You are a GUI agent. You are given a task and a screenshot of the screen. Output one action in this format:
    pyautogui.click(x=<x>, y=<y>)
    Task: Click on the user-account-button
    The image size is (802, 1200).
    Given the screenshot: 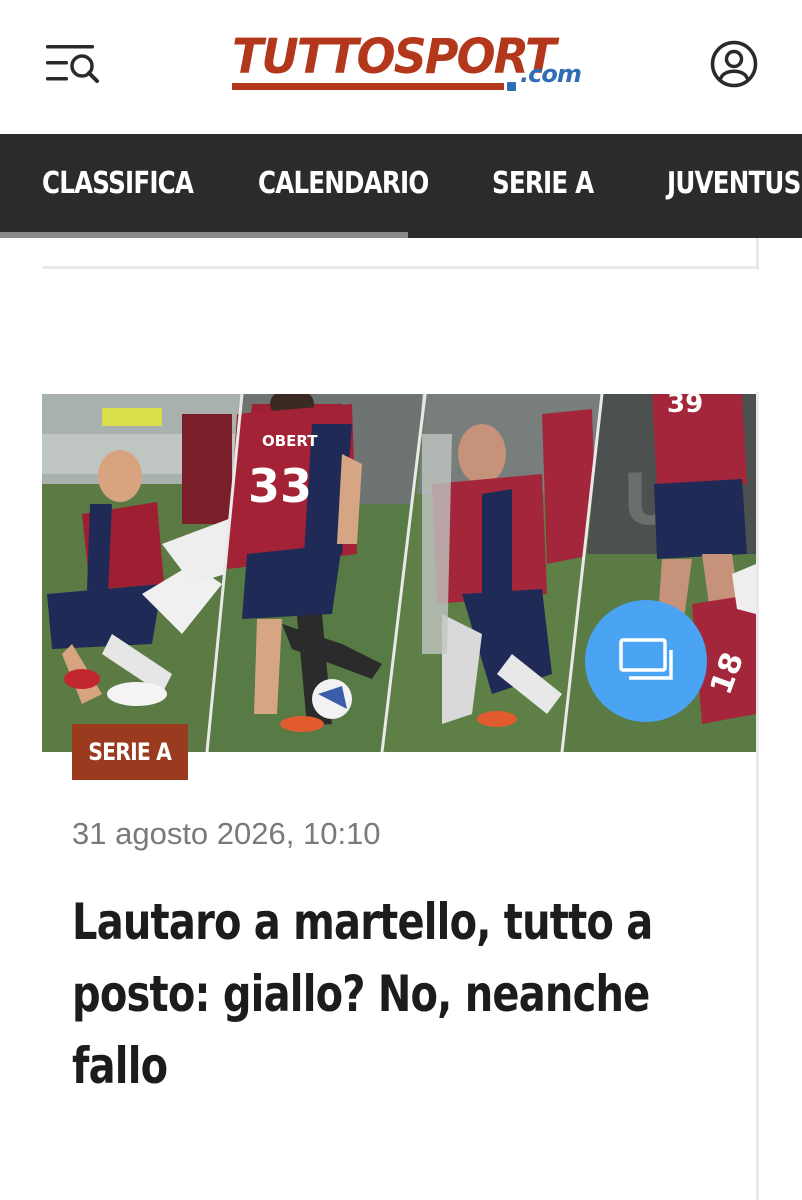 What is the action you would take?
    pyautogui.click(x=734, y=64)
    